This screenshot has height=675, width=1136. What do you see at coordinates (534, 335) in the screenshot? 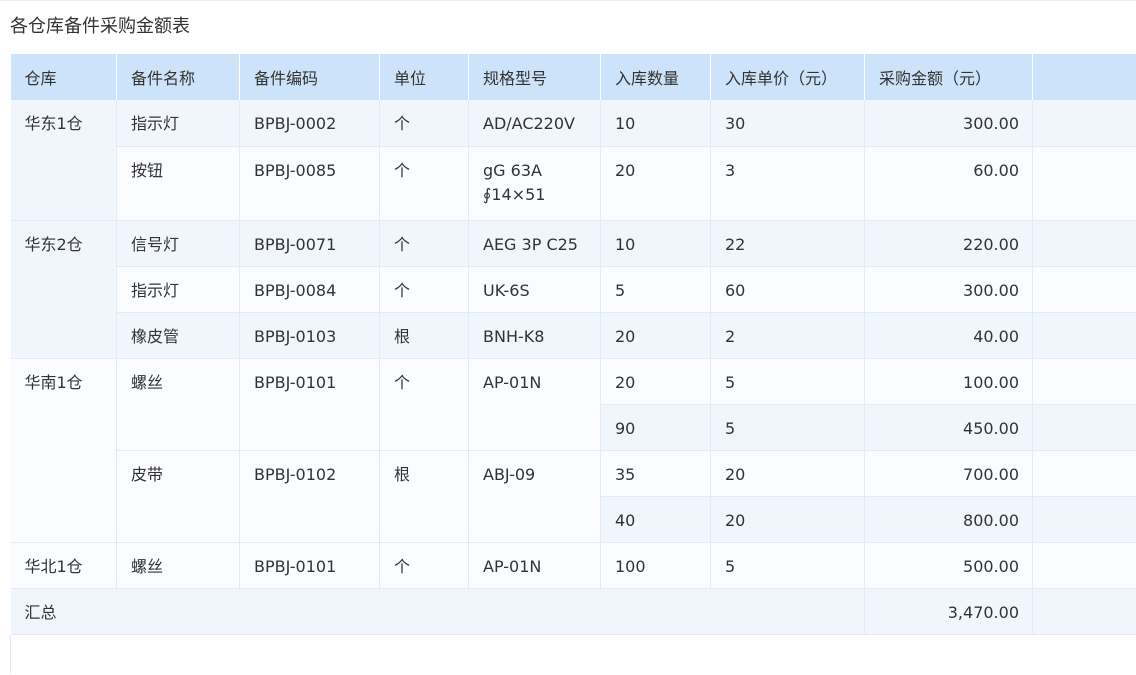
I see `cell-spec: BNH-K8` at bounding box center [534, 335].